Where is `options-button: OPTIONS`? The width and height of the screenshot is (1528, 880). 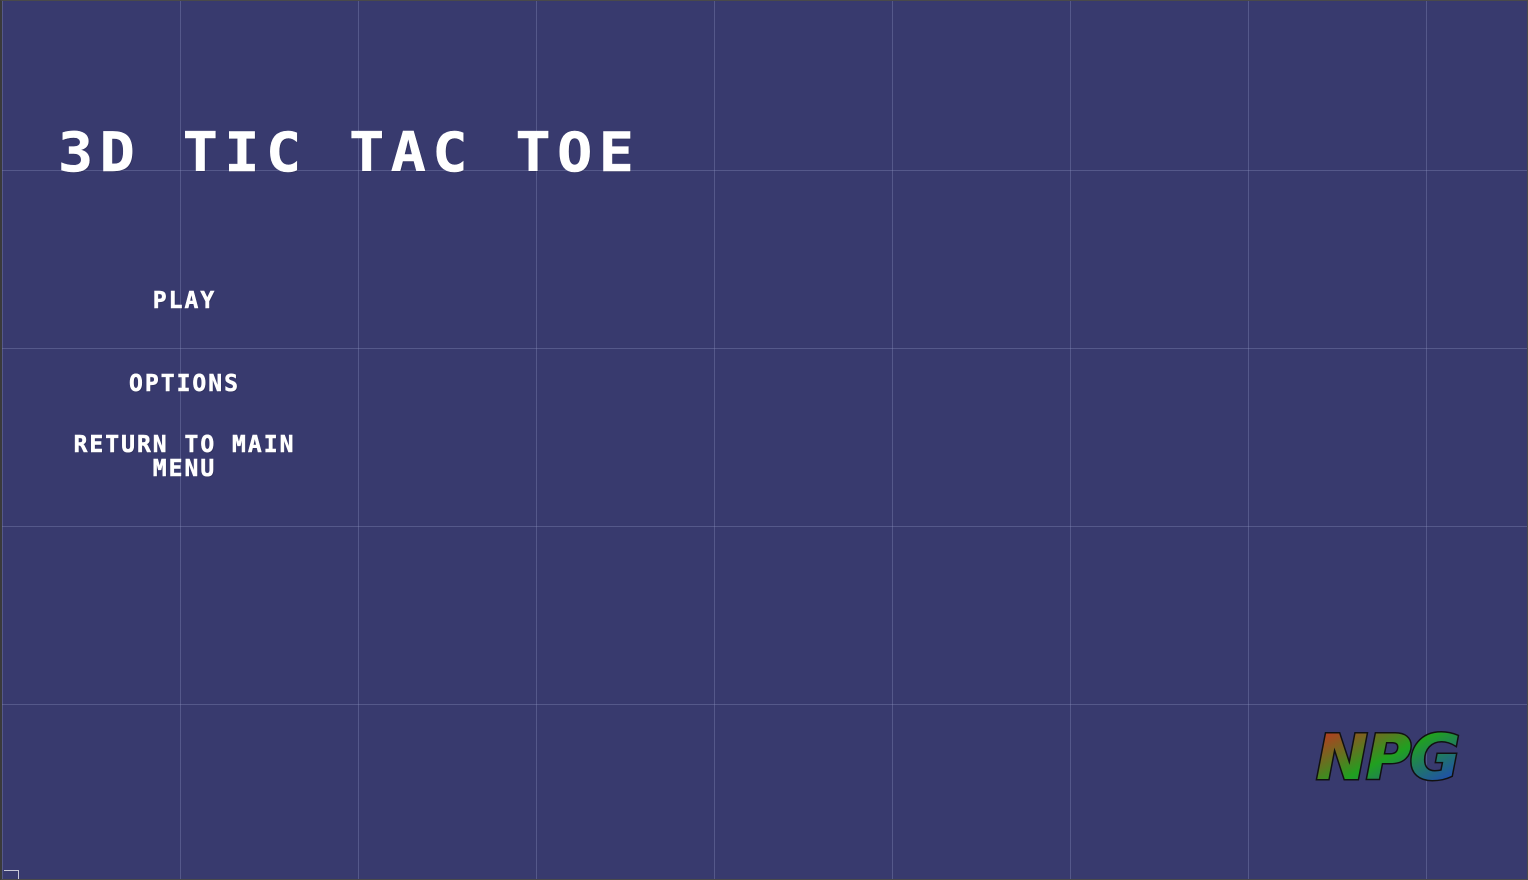
options-button: OPTIONS is located at coordinates (184, 384).